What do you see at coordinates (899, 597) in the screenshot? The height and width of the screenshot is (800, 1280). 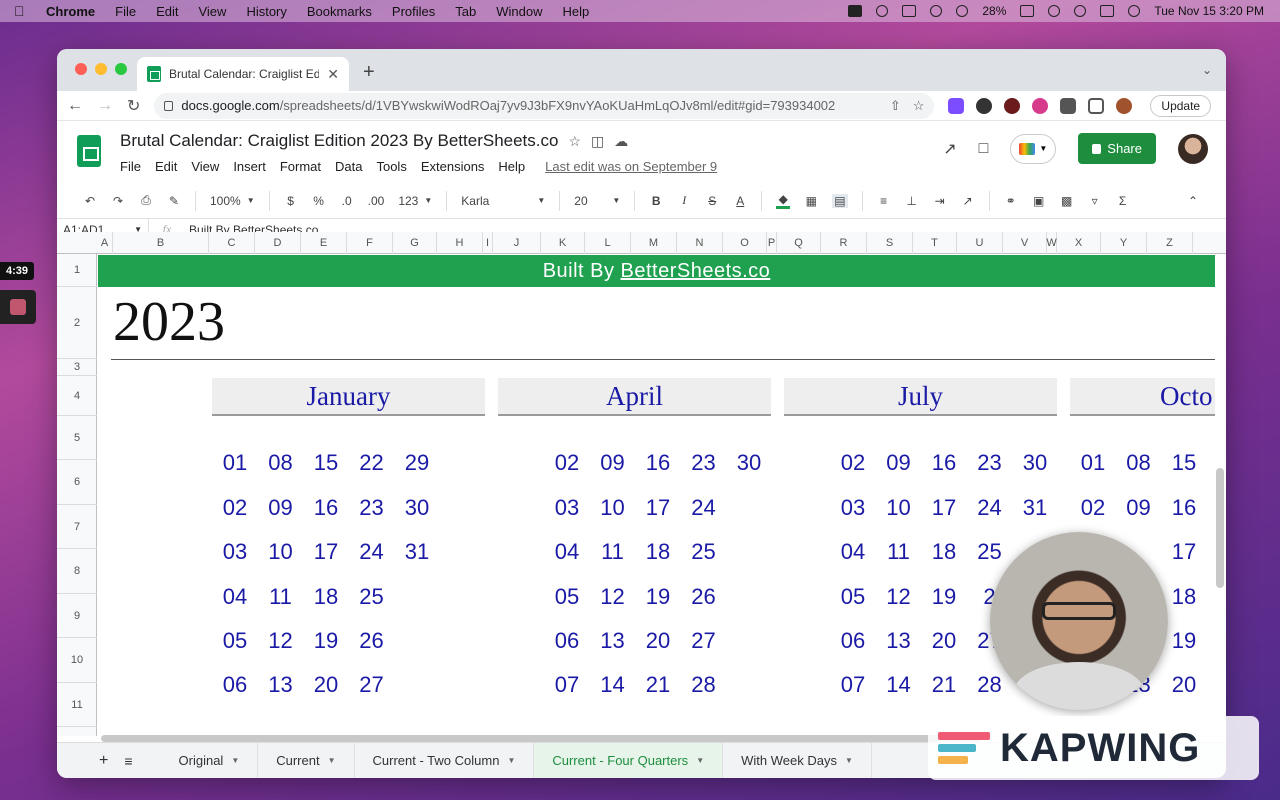 I see `day-cell: 12` at bounding box center [899, 597].